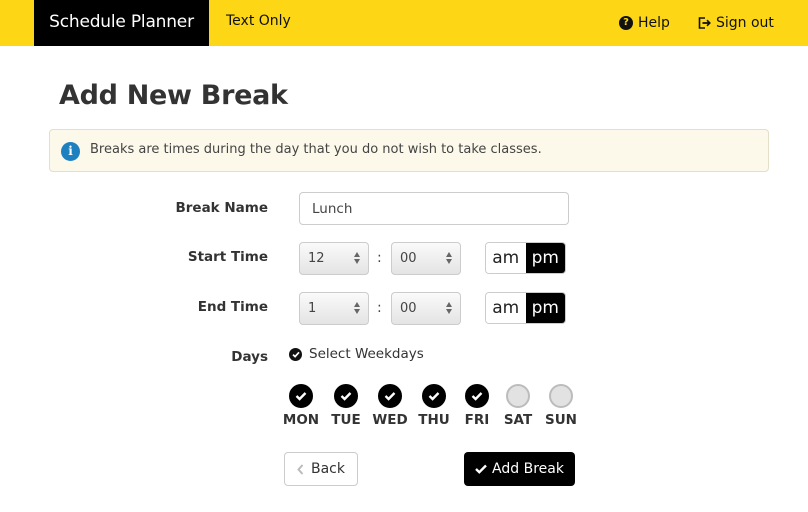 Image resolution: width=808 pixels, height=512 pixels. What do you see at coordinates (346, 420) in the screenshot?
I see `day-label: TUE` at bounding box center [346, 420].